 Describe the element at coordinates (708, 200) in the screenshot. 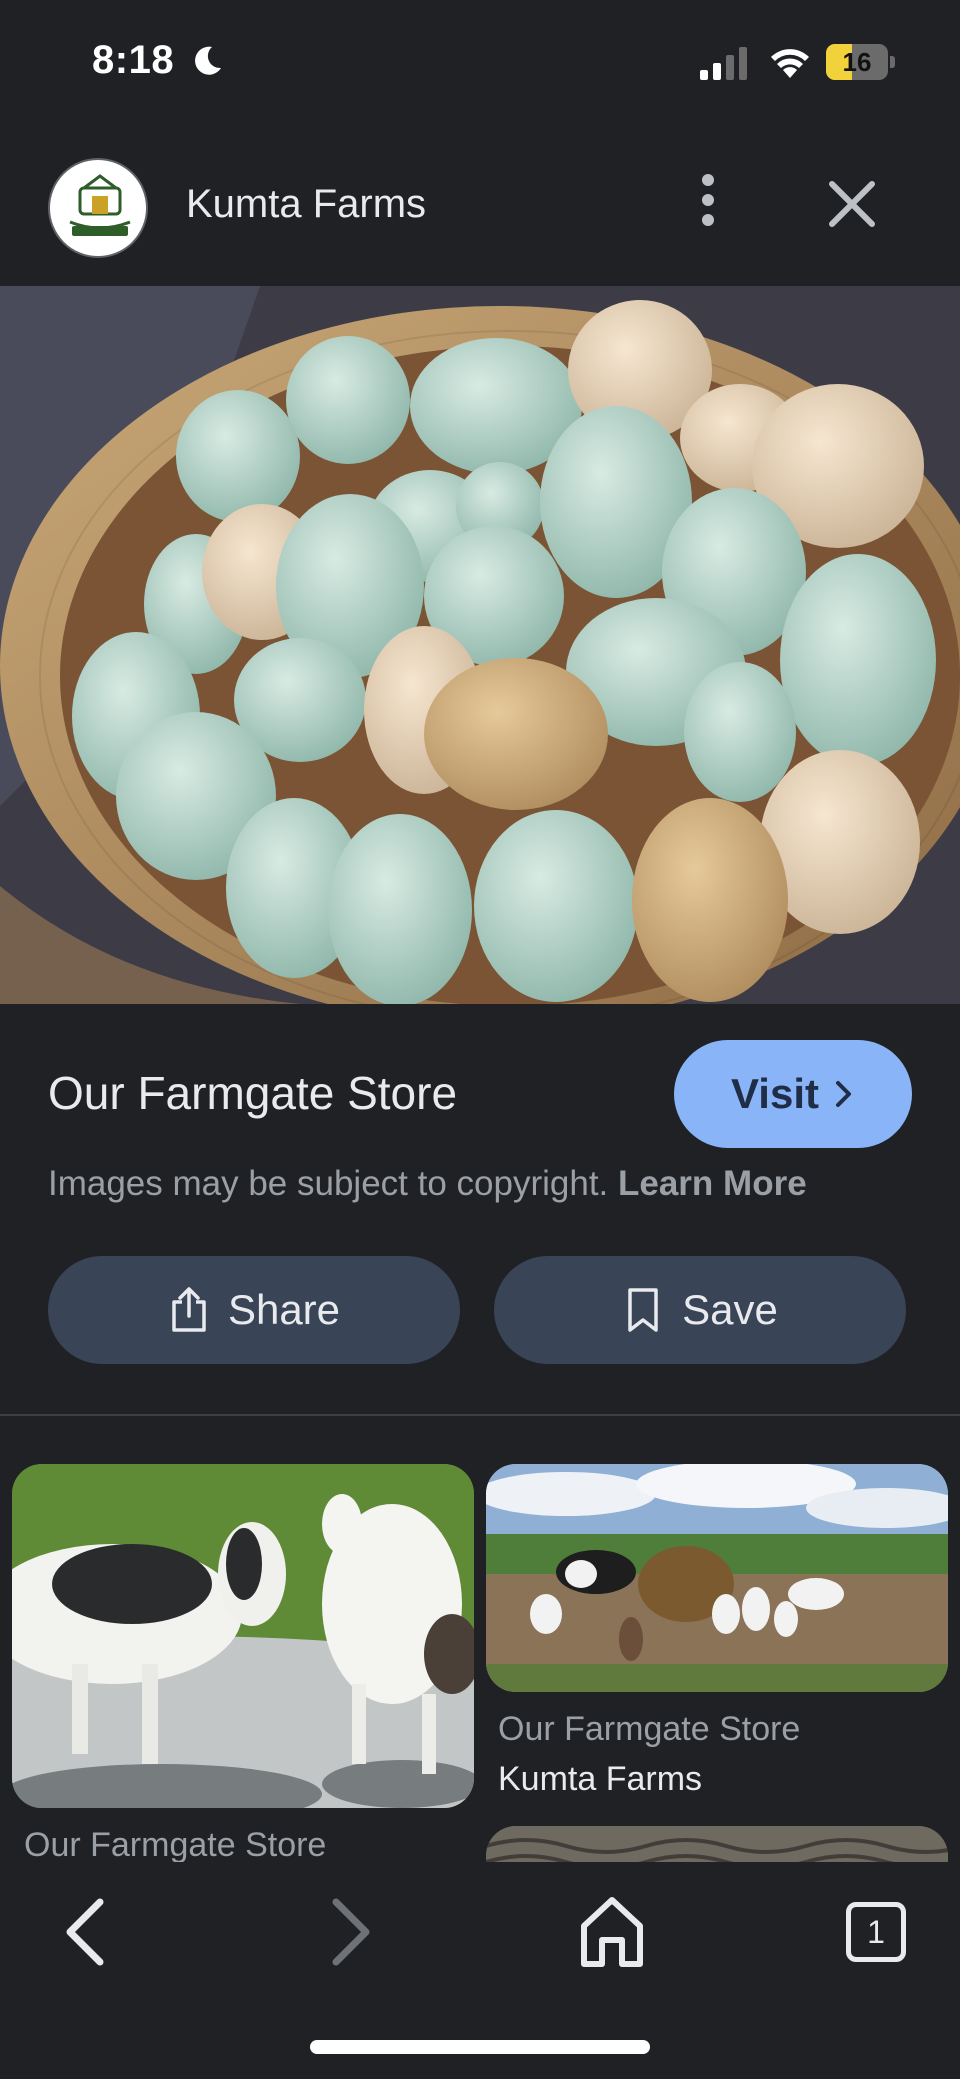

I see `more-vert-icon` at that location.